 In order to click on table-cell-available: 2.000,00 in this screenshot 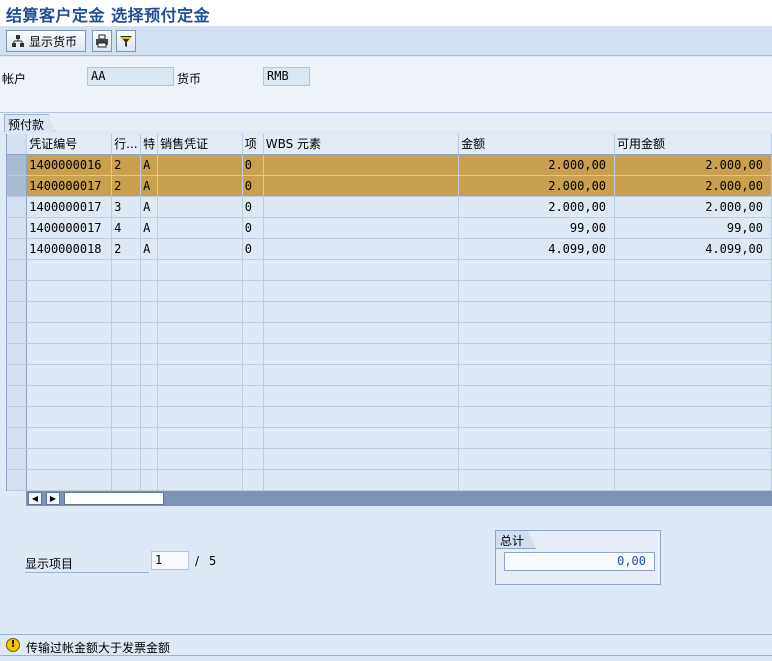, I will do `click(693, 165)`.